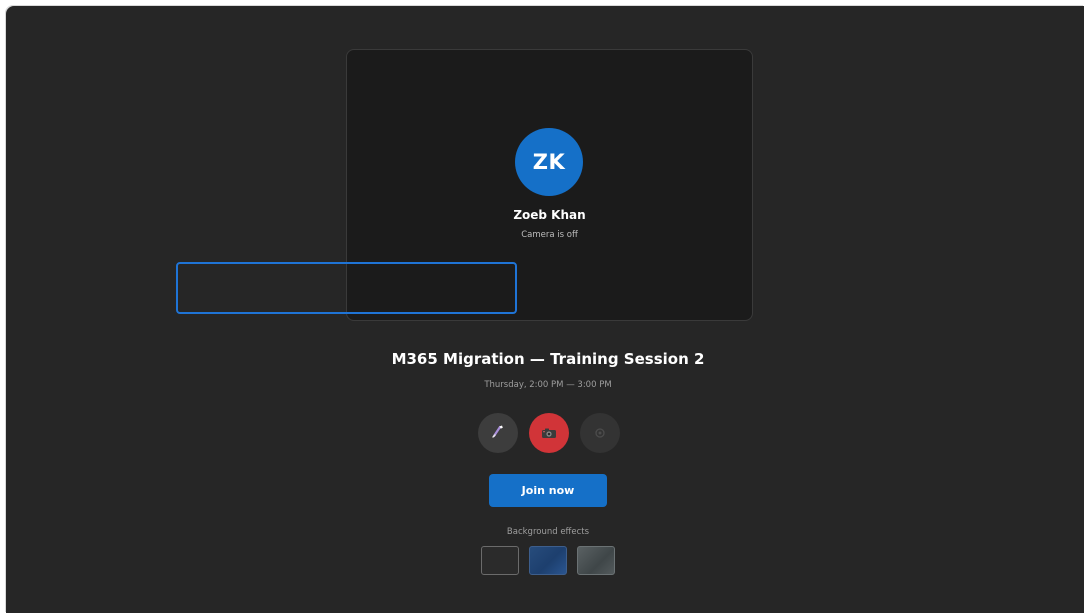 This screenshot has width=1084, height=613. Describe the element at coordinates (548, 385) in the screenshot. I see `meeting-time: Thursday, 2:00 PM — 3:00 PM` at that location.